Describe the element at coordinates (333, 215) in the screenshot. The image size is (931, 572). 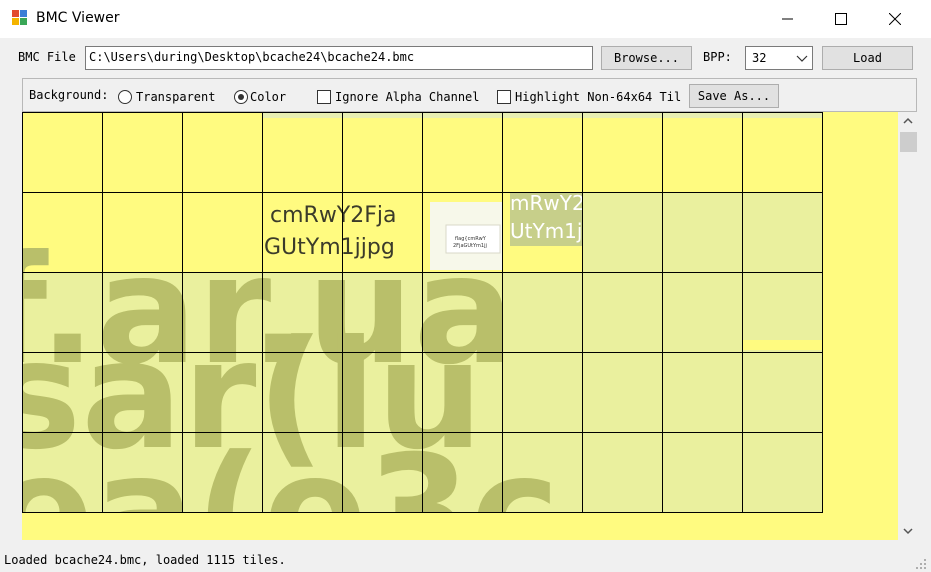
I see `tile-text-line1: cmRwY2Fja` at that location.